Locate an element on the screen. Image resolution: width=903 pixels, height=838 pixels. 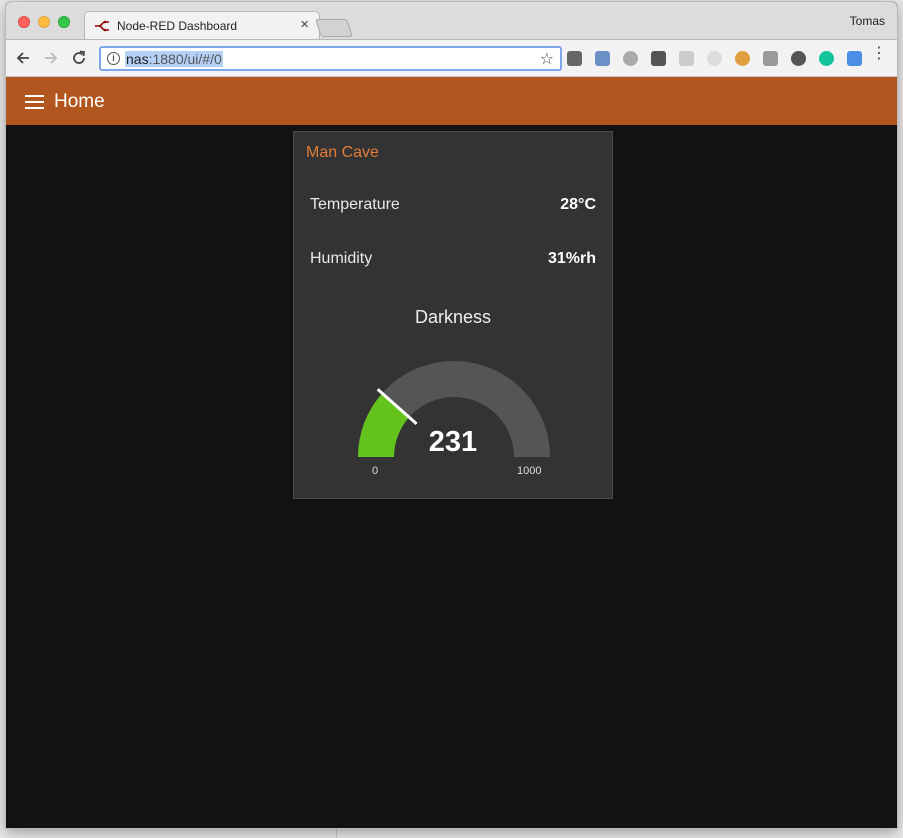
back-icon is located at coordinates (23, 58).